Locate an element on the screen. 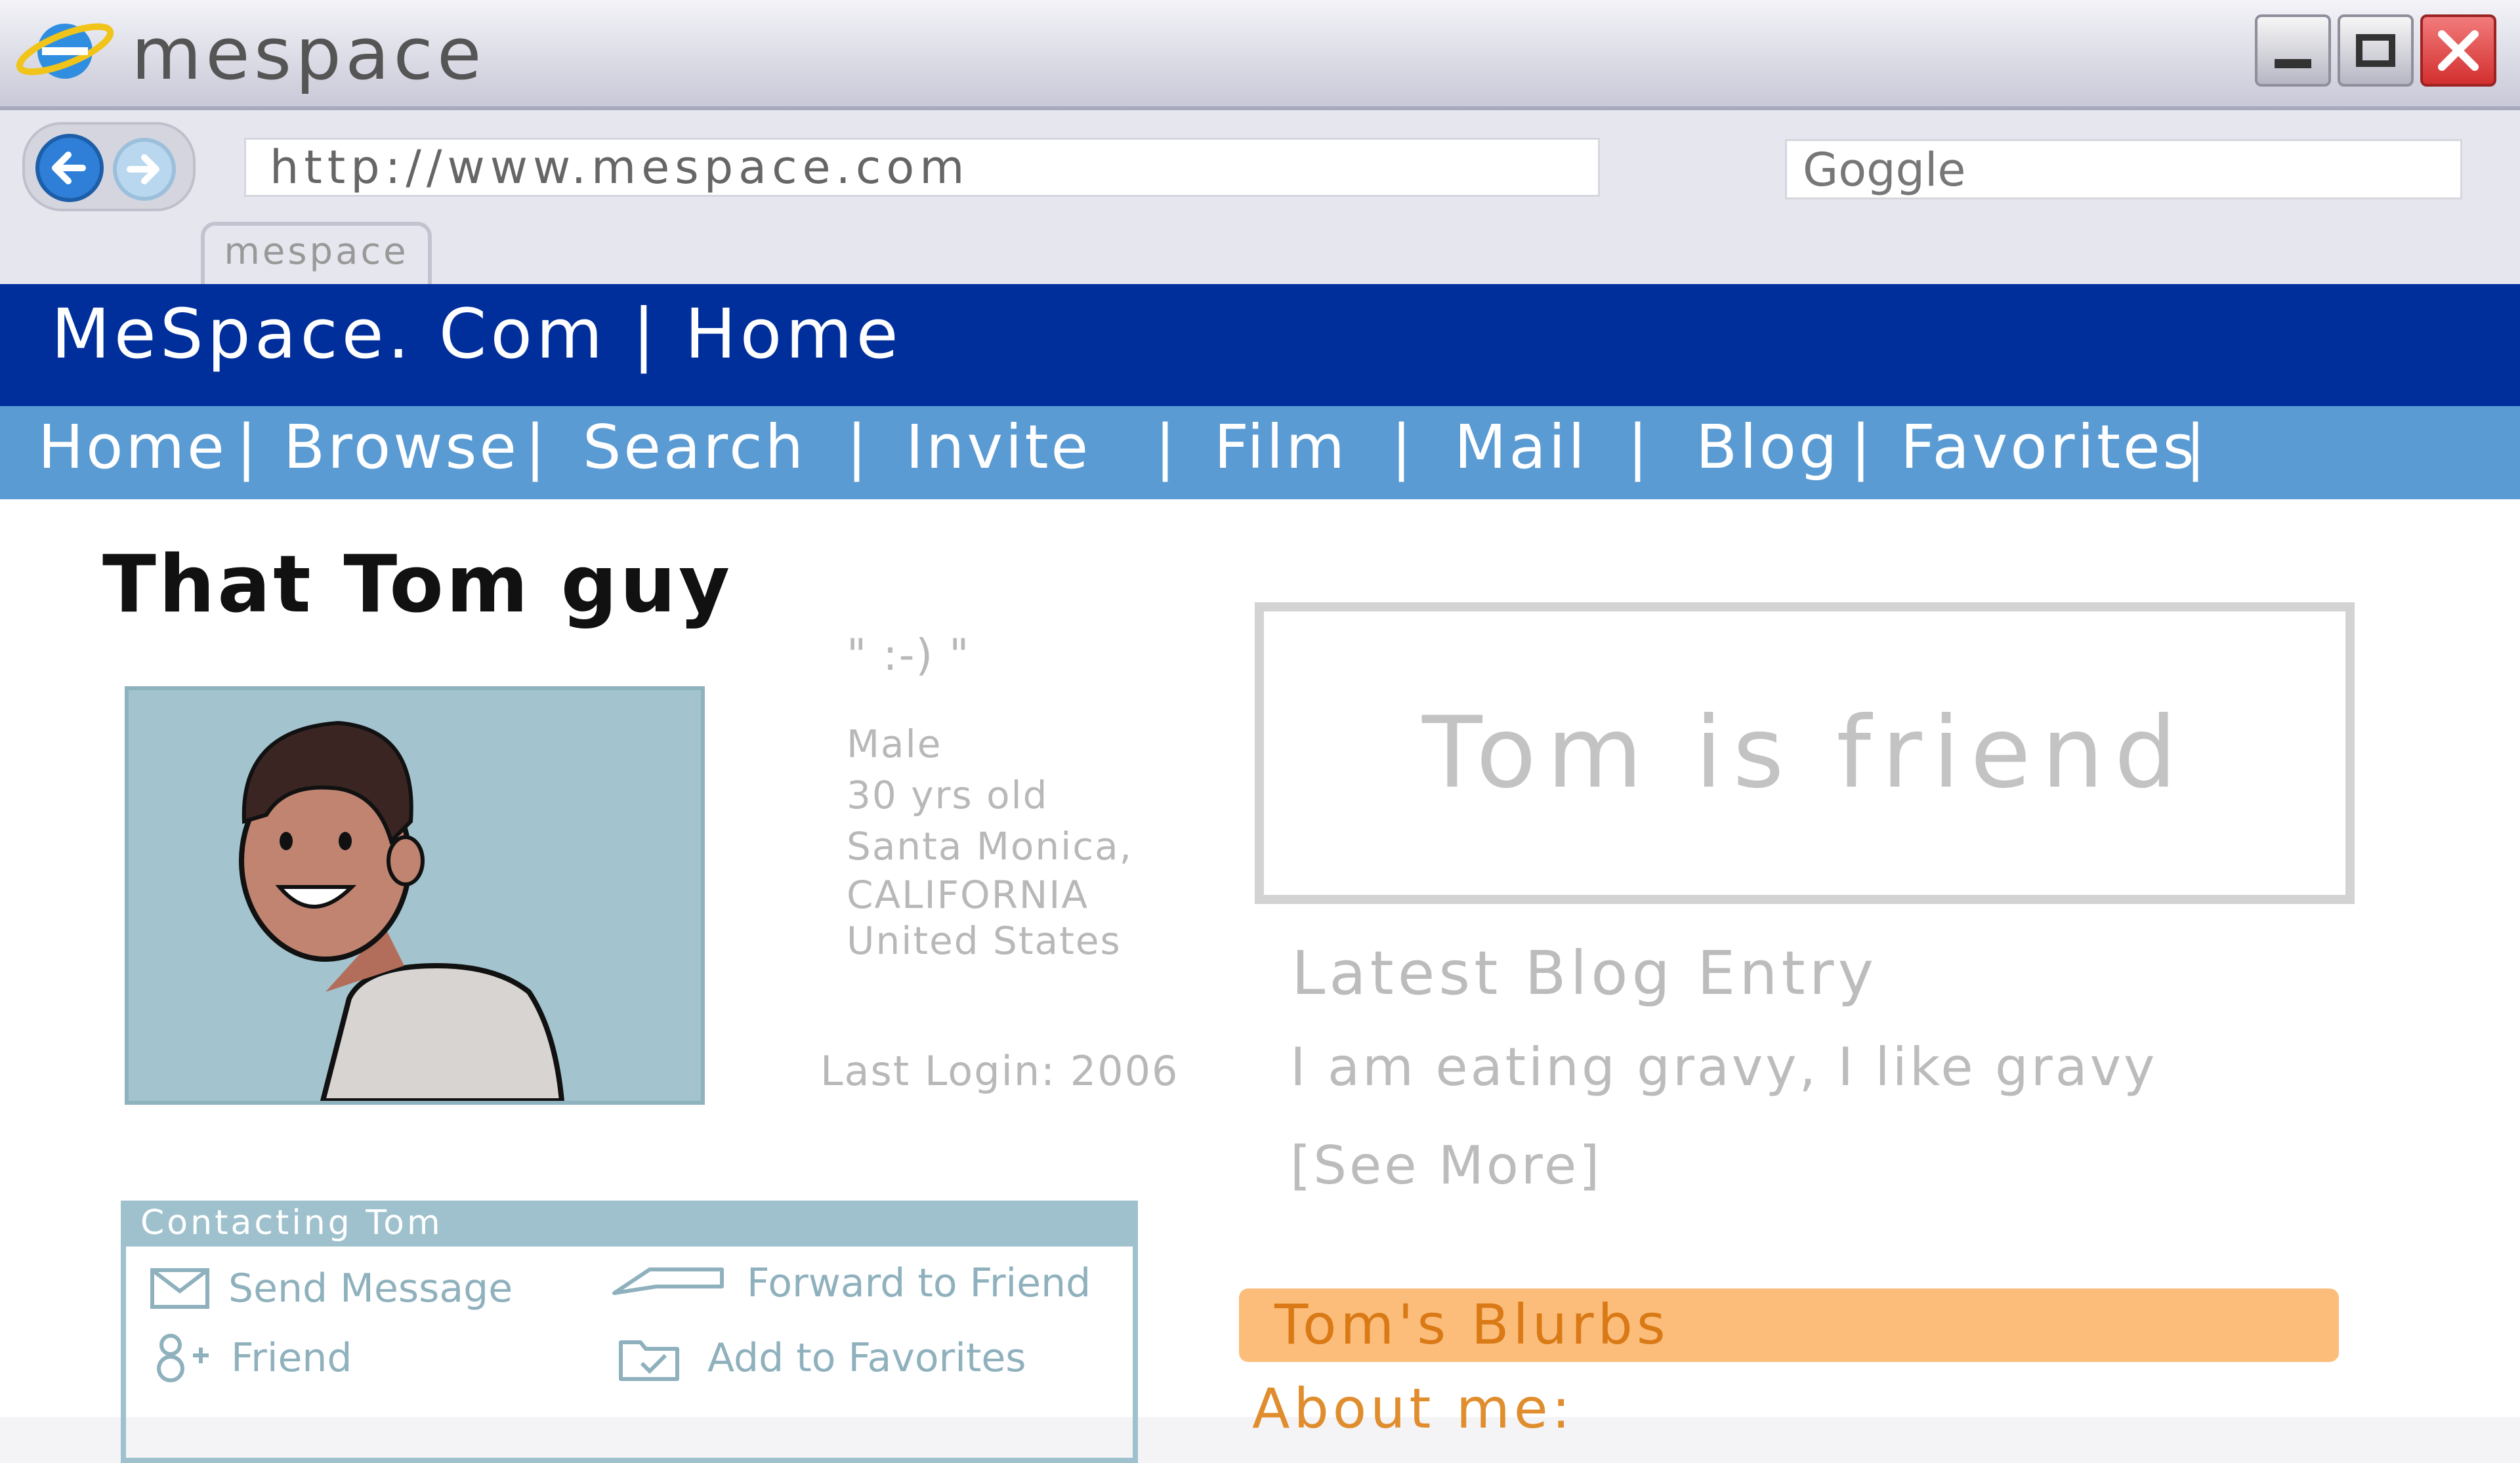 The height and width of the screenshot is (1463, 2520). envelope-icon is located at coordinates (179, 1289).